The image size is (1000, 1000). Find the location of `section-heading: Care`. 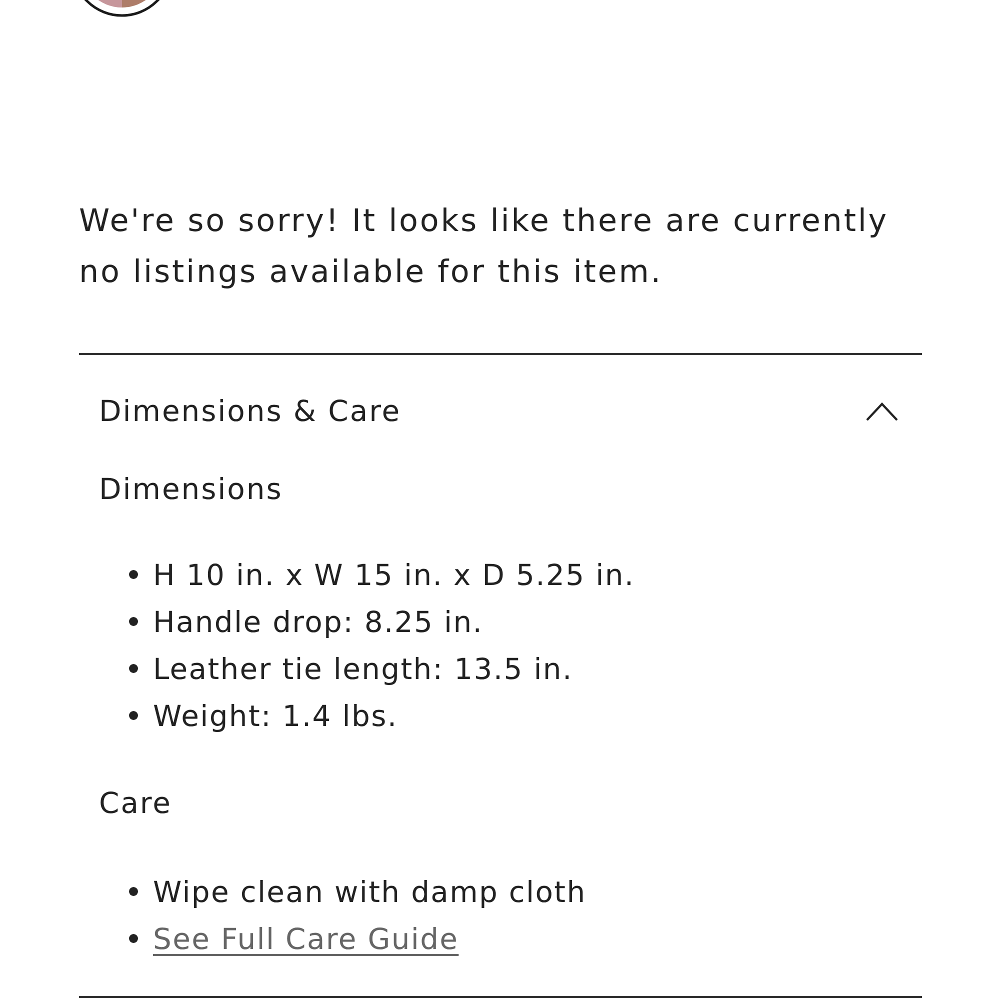

section-heading: Care is located at coordinates (135, 803).